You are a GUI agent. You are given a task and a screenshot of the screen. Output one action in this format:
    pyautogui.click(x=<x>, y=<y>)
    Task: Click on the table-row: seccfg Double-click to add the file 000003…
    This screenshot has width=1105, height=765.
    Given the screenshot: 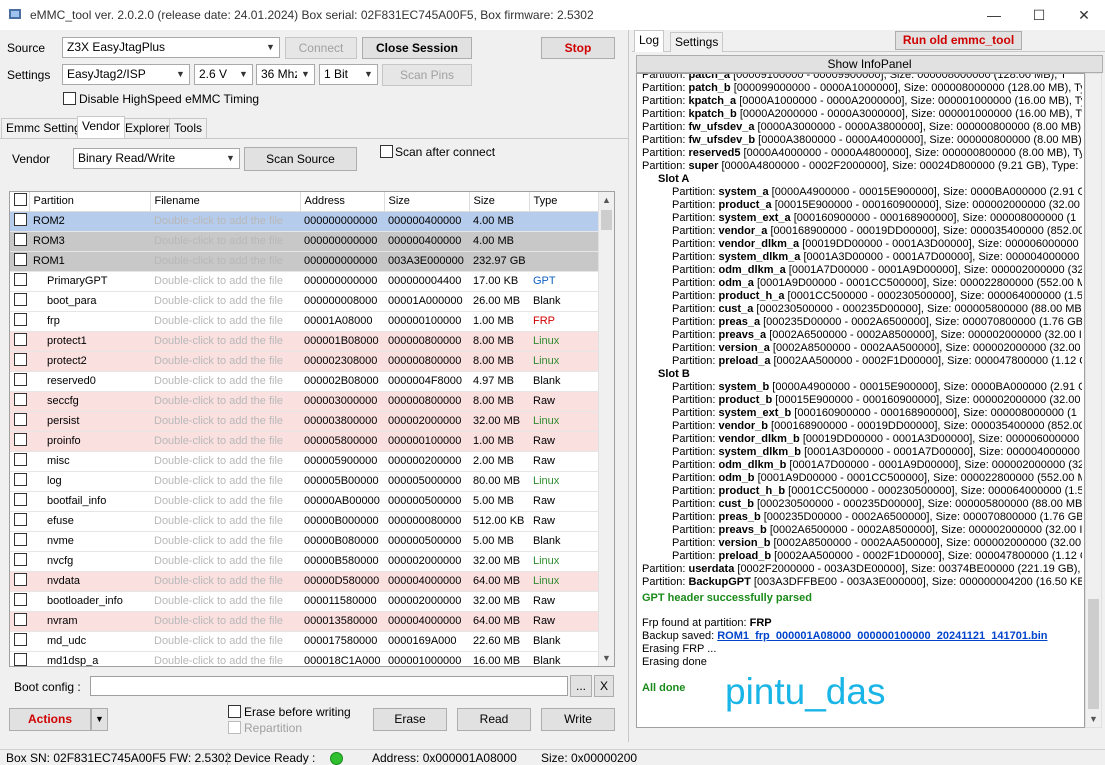 What is the action you would take?
    pyautogui.click(x=305, y=401)
    